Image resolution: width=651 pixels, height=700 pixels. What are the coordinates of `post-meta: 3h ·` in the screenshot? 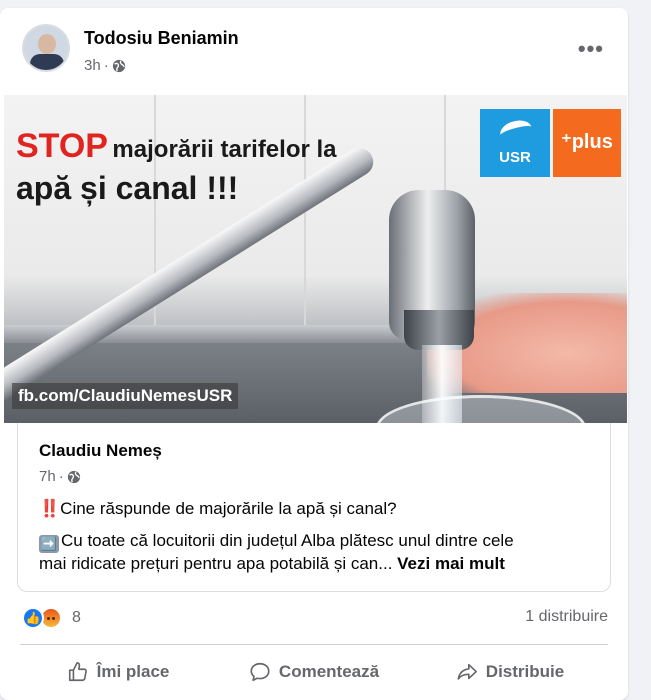 It's located at (105, 65).